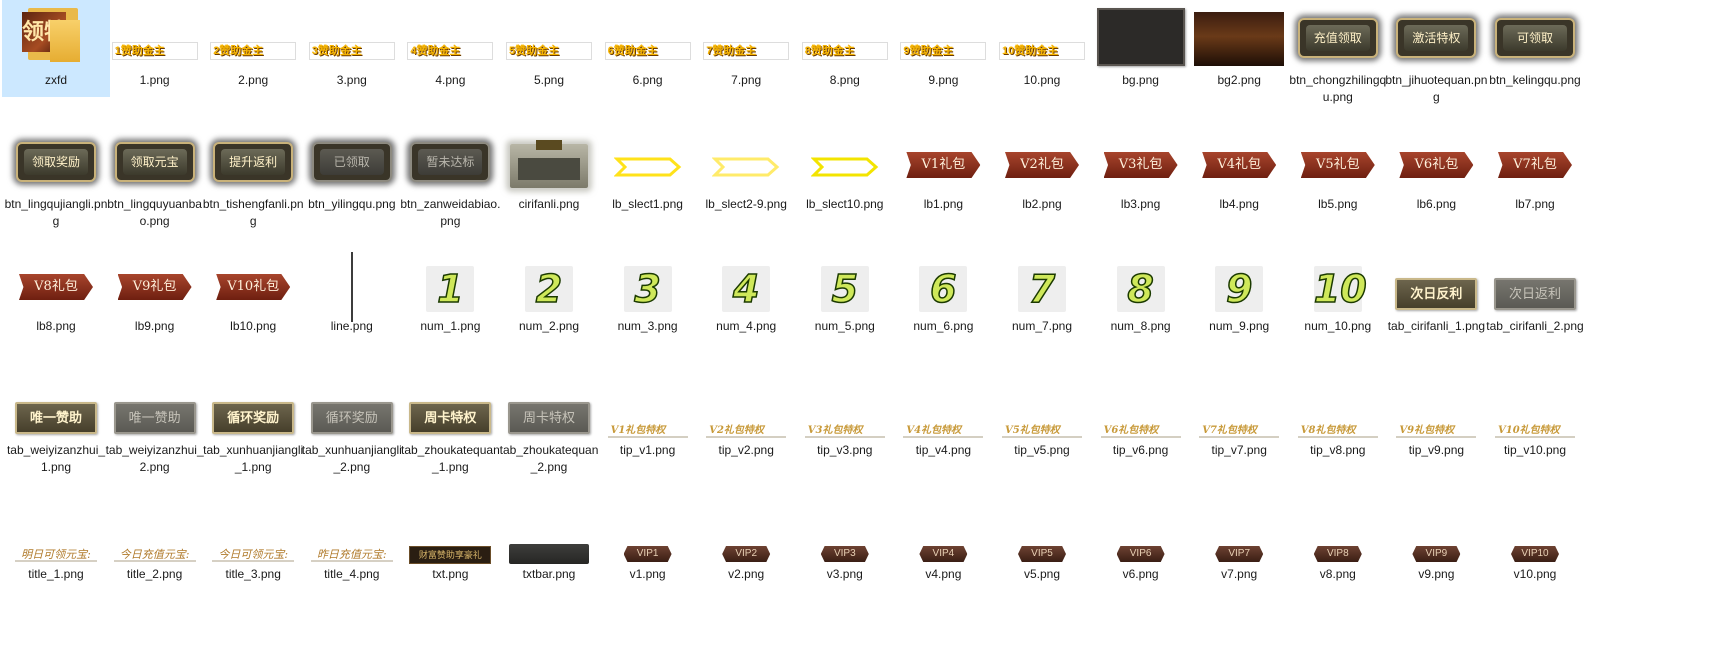 This screenshot has width=1731, height=663. I want to click on file-name: v3.png, so click(845, 574).